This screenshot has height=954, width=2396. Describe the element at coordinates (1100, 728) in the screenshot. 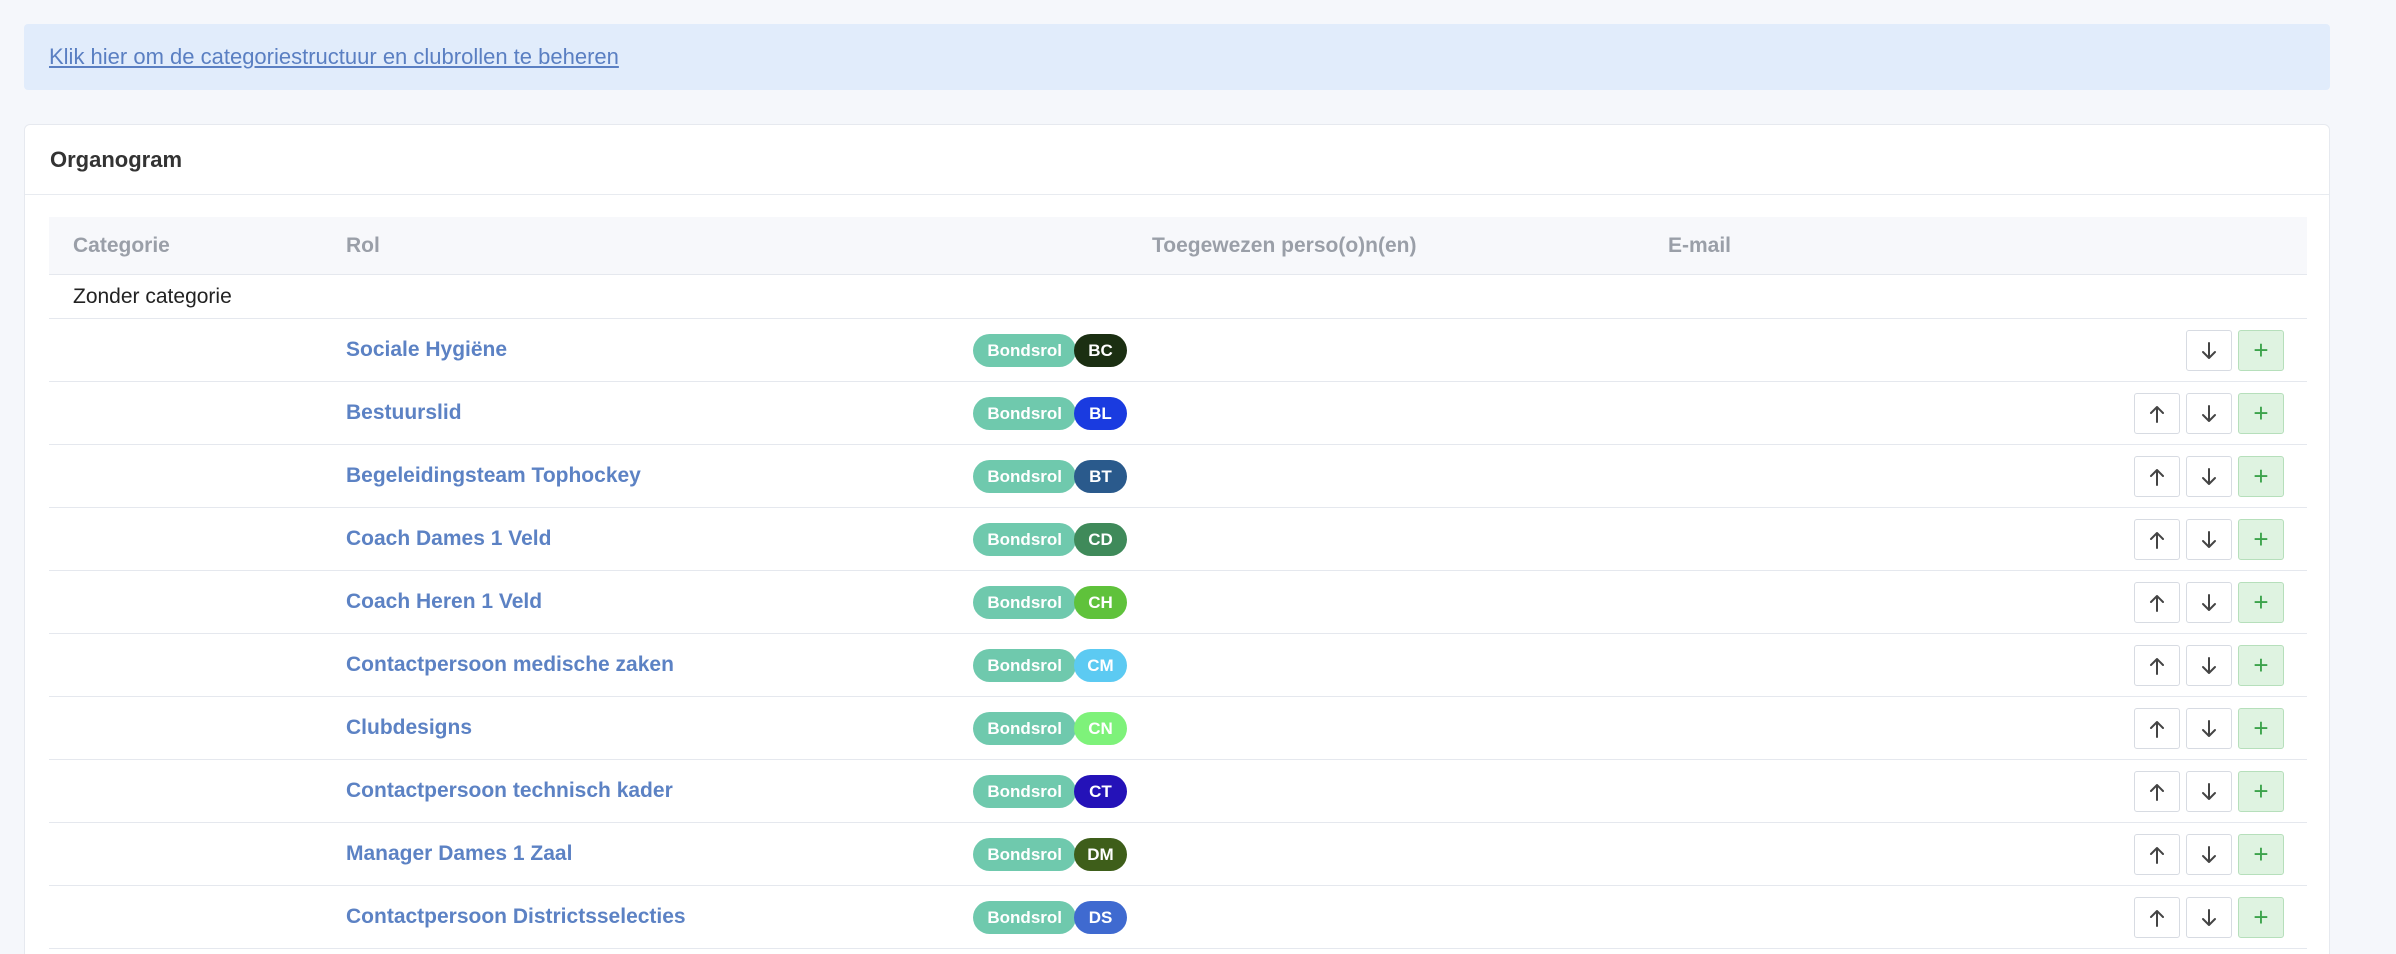

I see `role-abbr-badge: CN` at that location.